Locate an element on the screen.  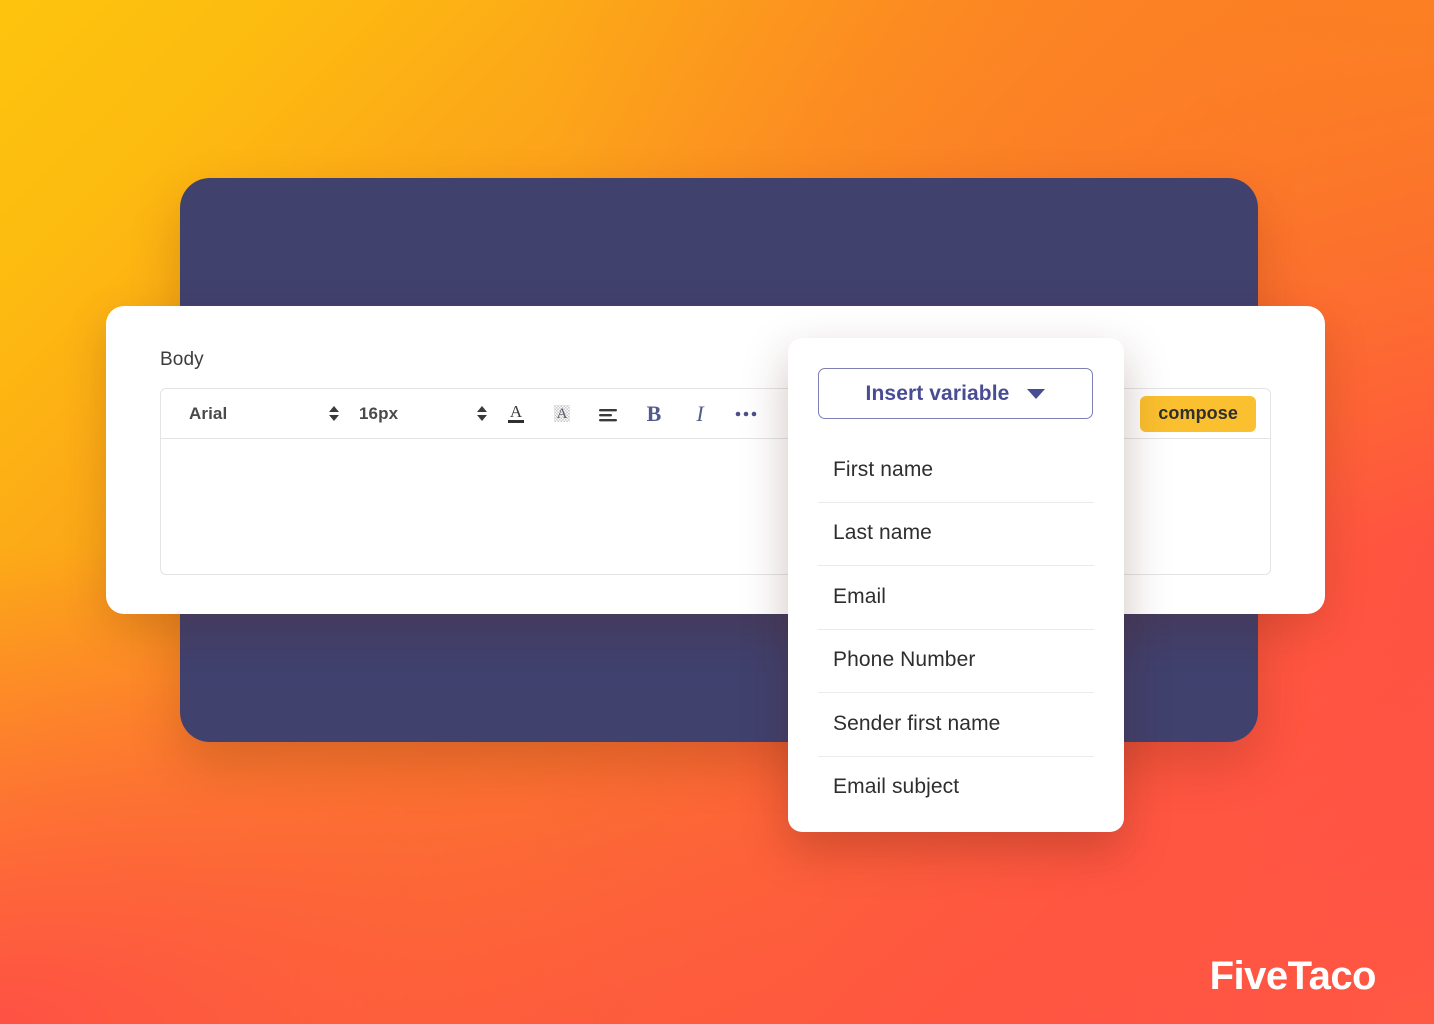
menu-item-label: First name is located at coordinates (883, 469).